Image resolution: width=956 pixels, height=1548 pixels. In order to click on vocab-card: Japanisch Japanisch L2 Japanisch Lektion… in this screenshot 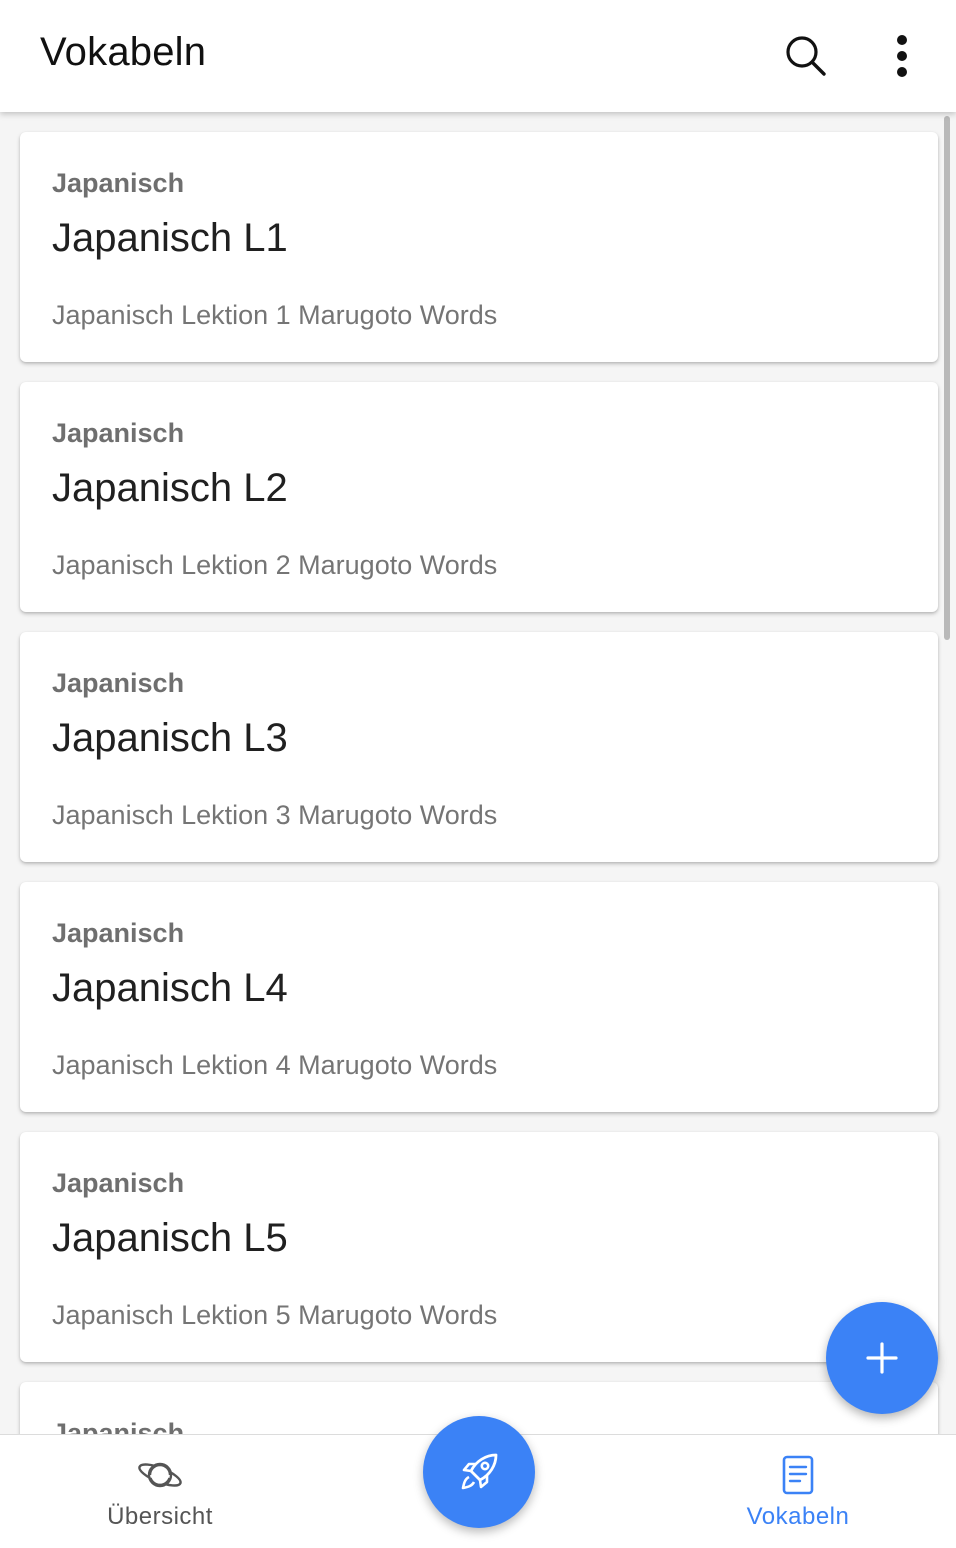, I will do `click(479, 497)`.